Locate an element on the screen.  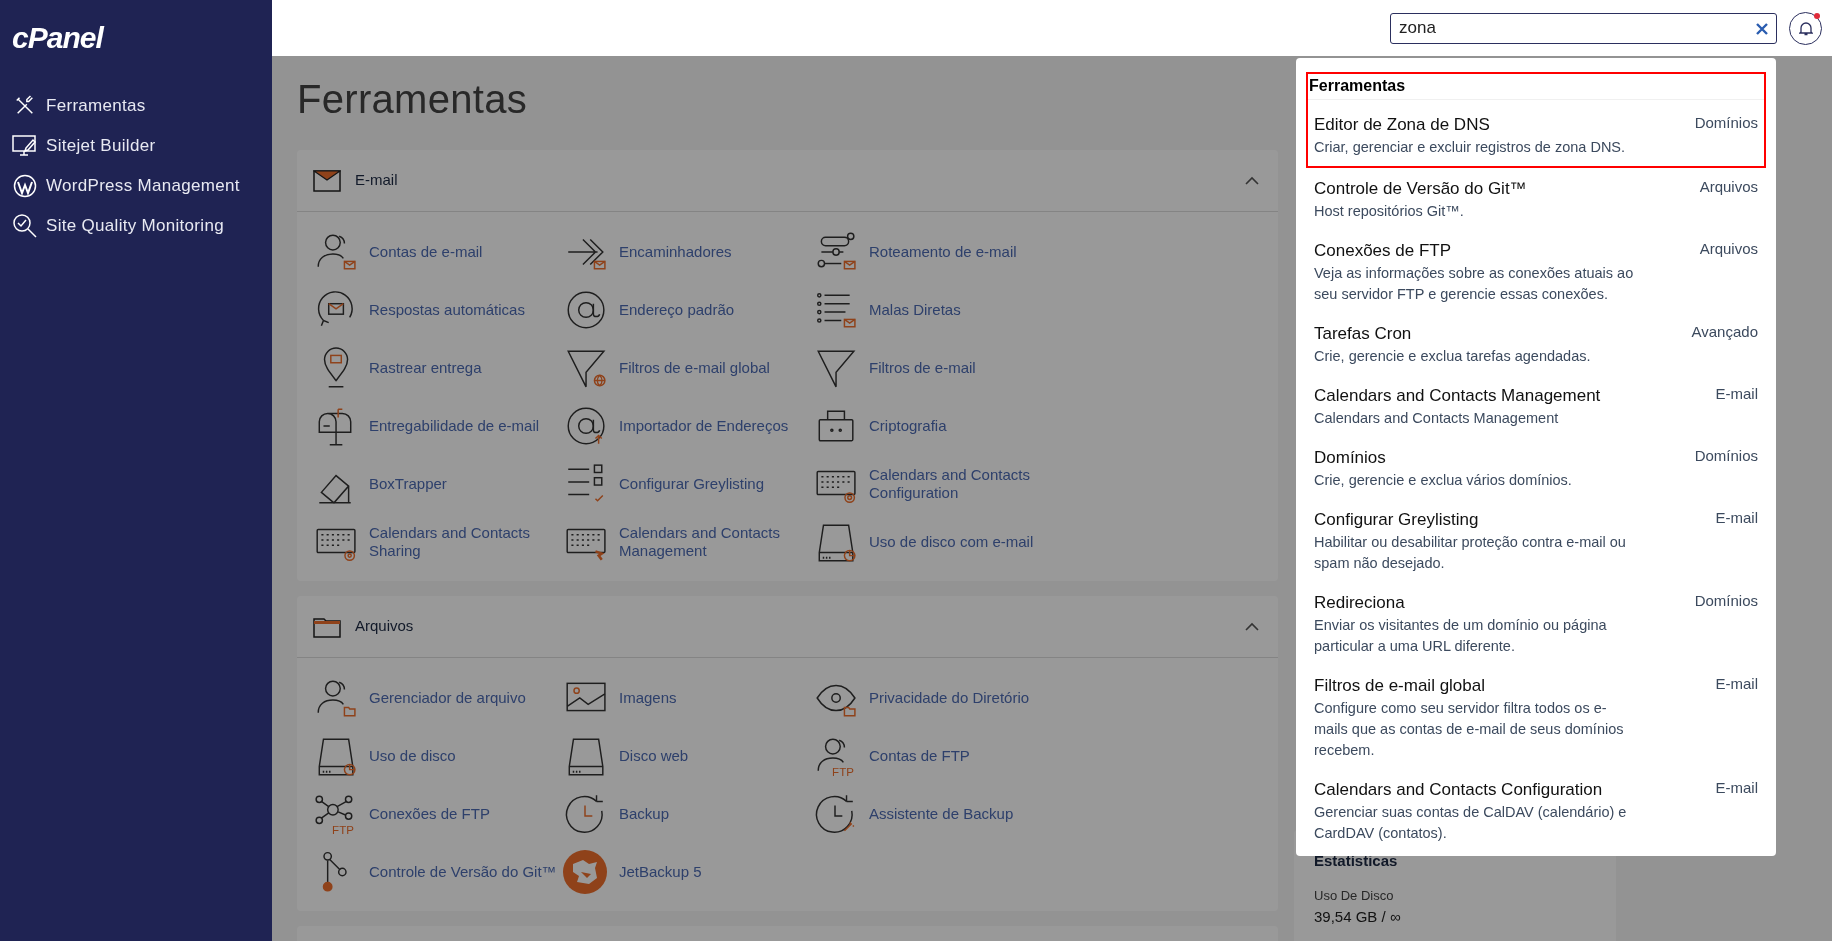
tool-link: Encaminhadores is located at coordinates (688, 252).